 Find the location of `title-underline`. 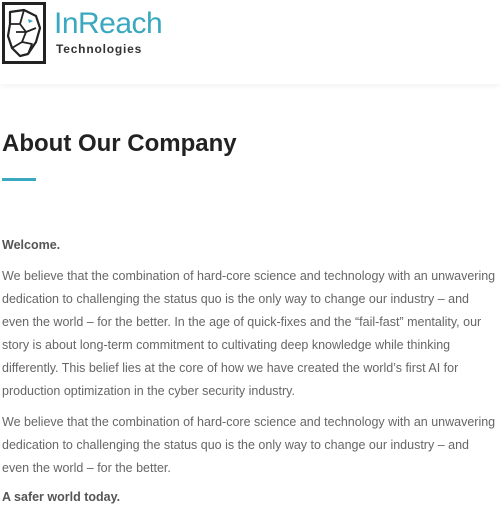

title-underline is located at coordinates (19, 179).